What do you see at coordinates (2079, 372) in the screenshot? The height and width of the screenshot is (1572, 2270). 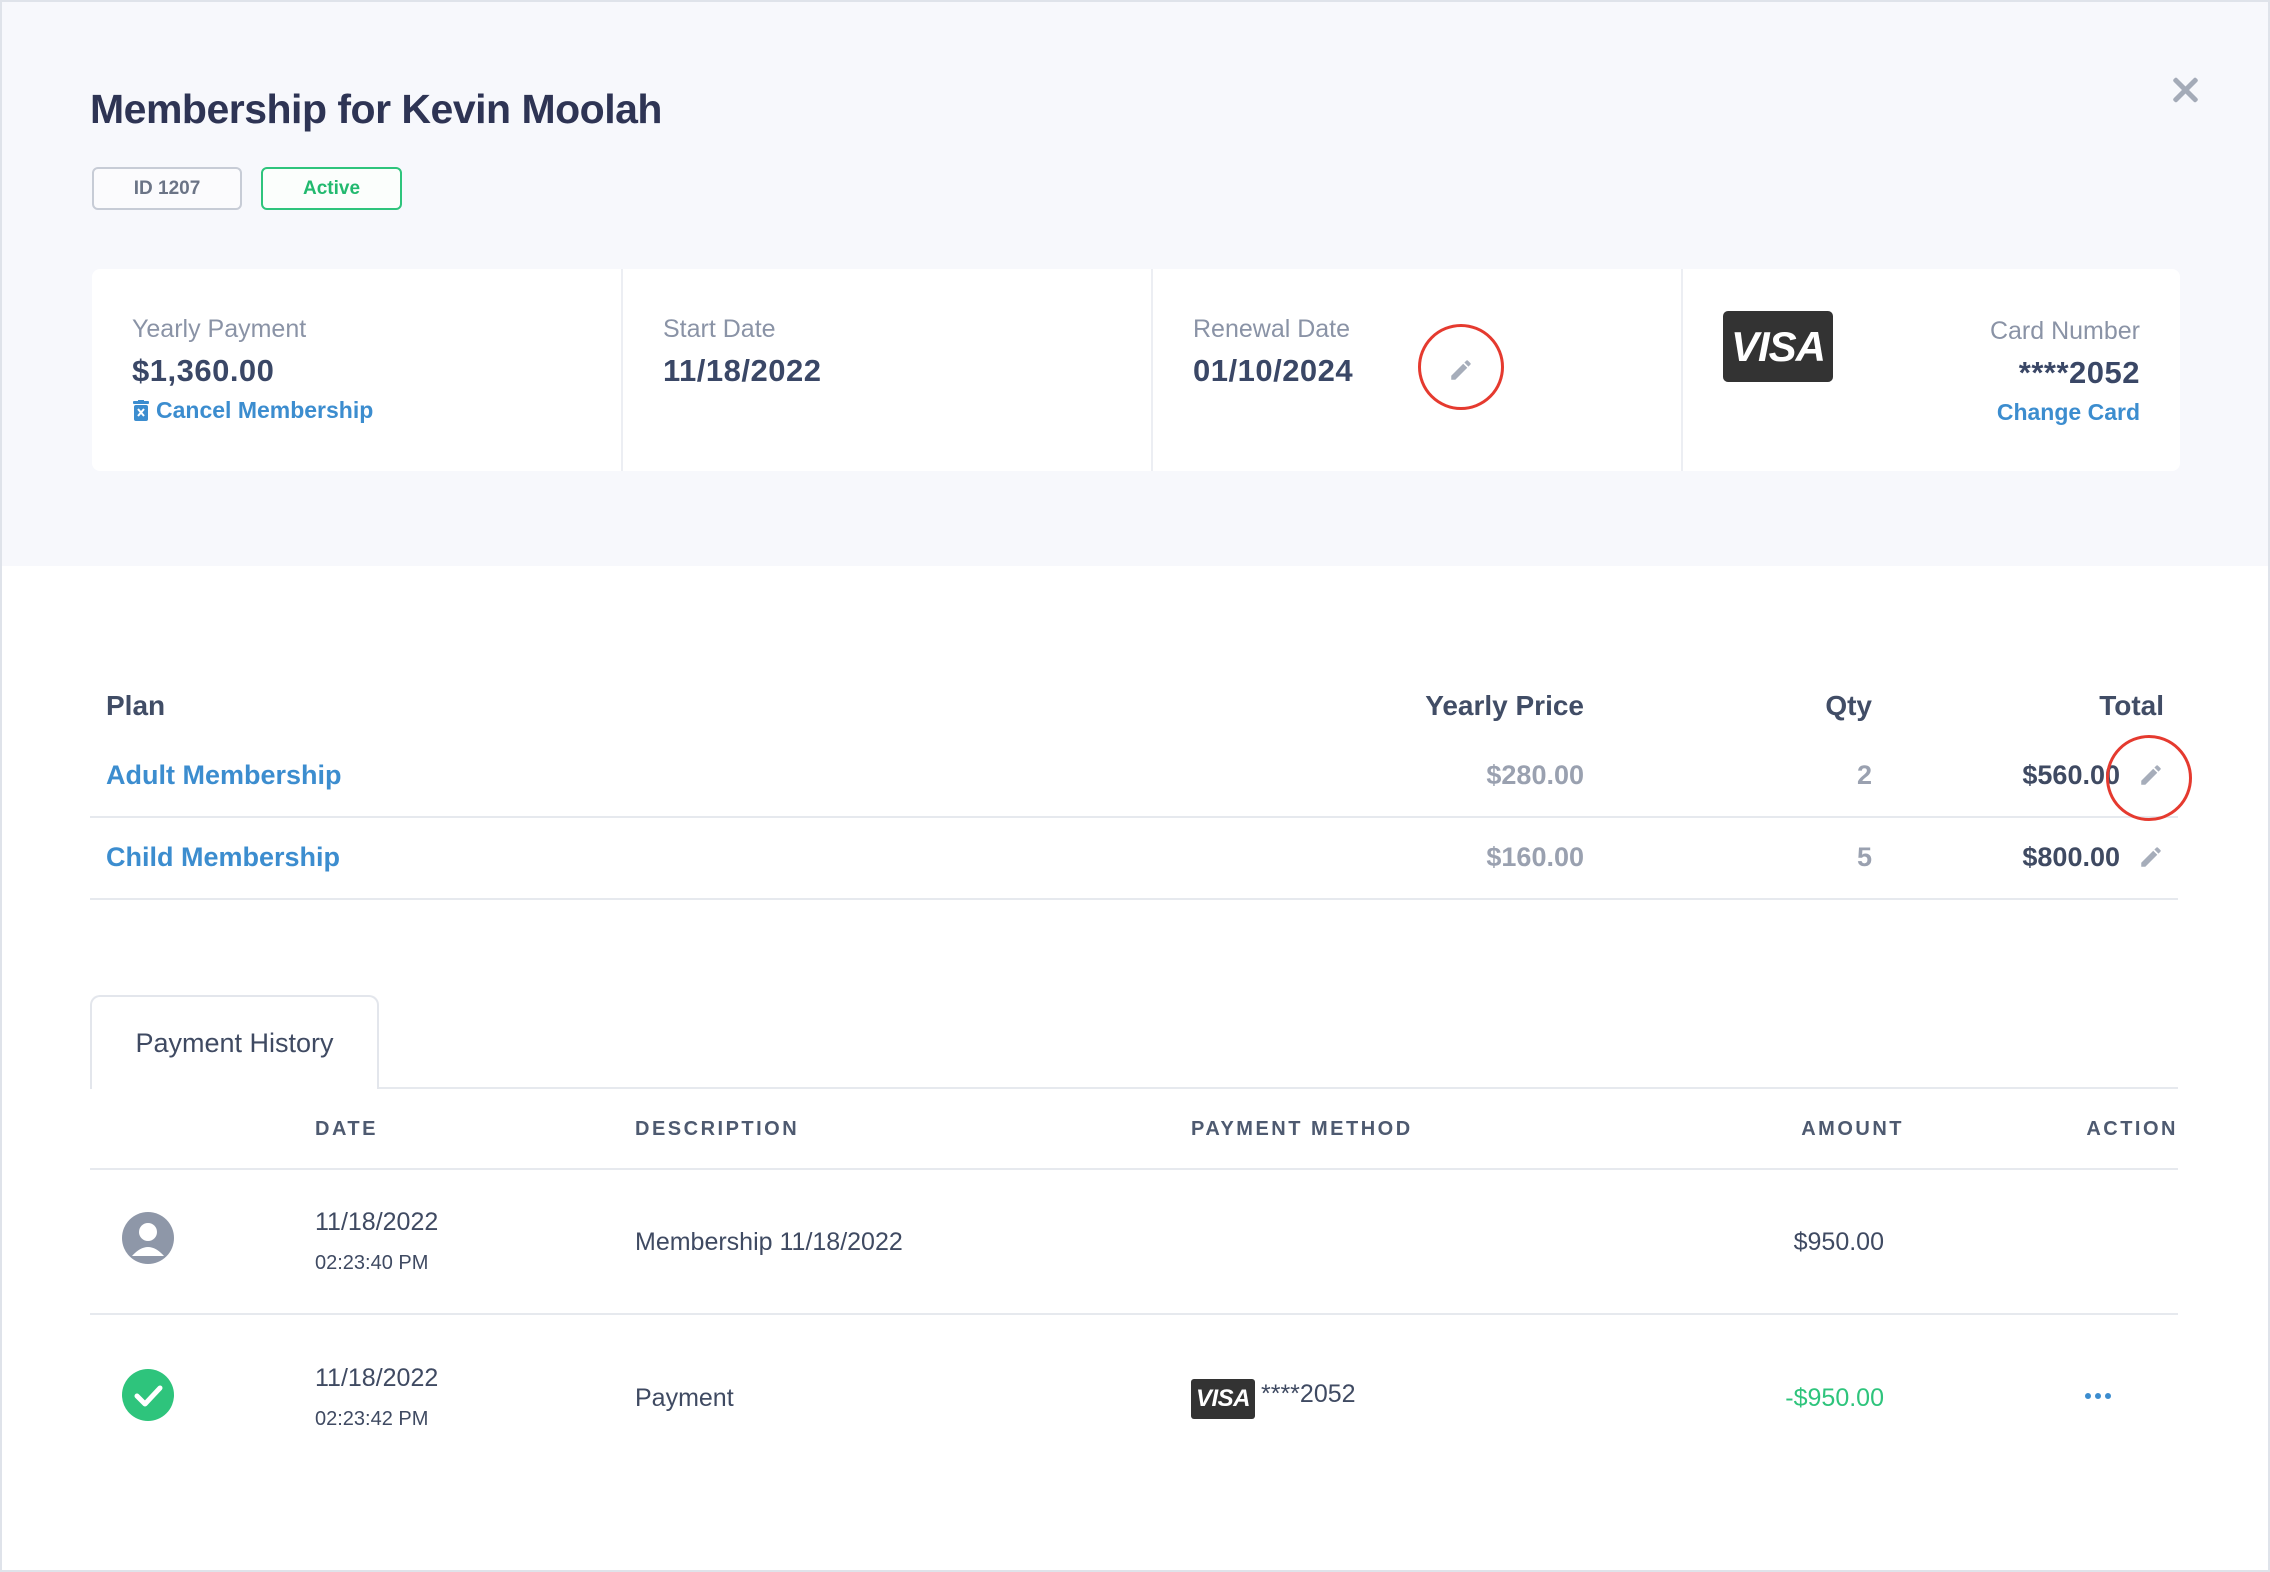 I see `card-number-value: ****2052` at bounding box center [2079, 372].